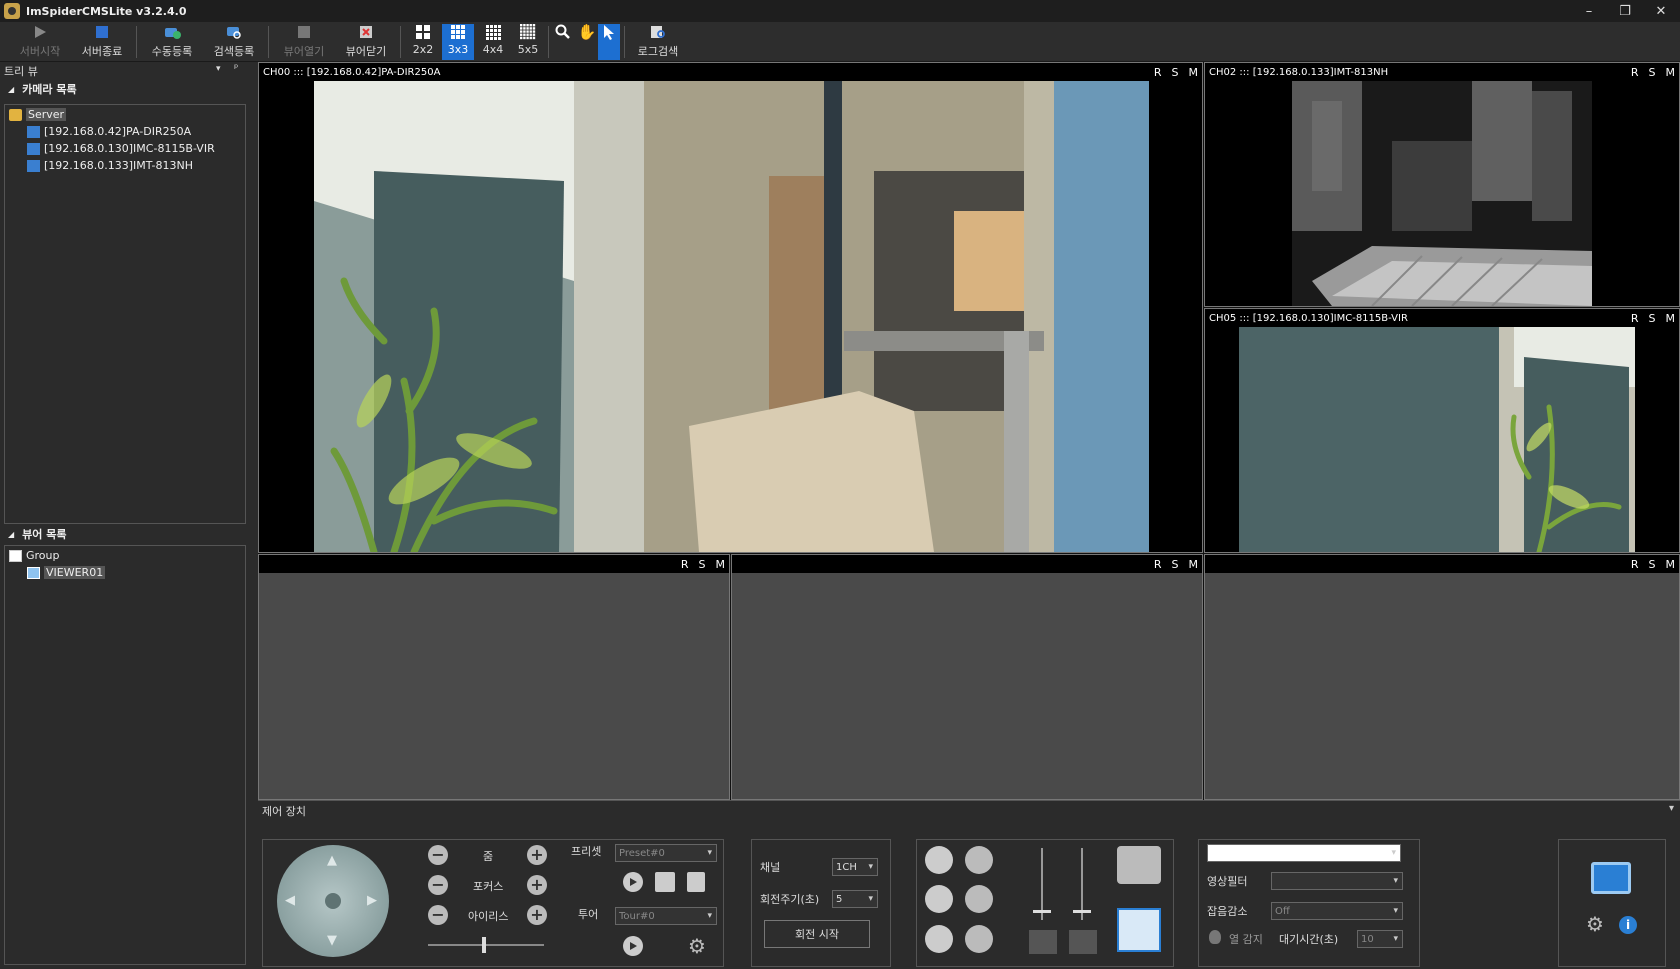 The height and width of the screenshot is (969, 1680). I want to click on ptz-joystick: ▲ ▼ ◀ ▶, so click(333, 901).